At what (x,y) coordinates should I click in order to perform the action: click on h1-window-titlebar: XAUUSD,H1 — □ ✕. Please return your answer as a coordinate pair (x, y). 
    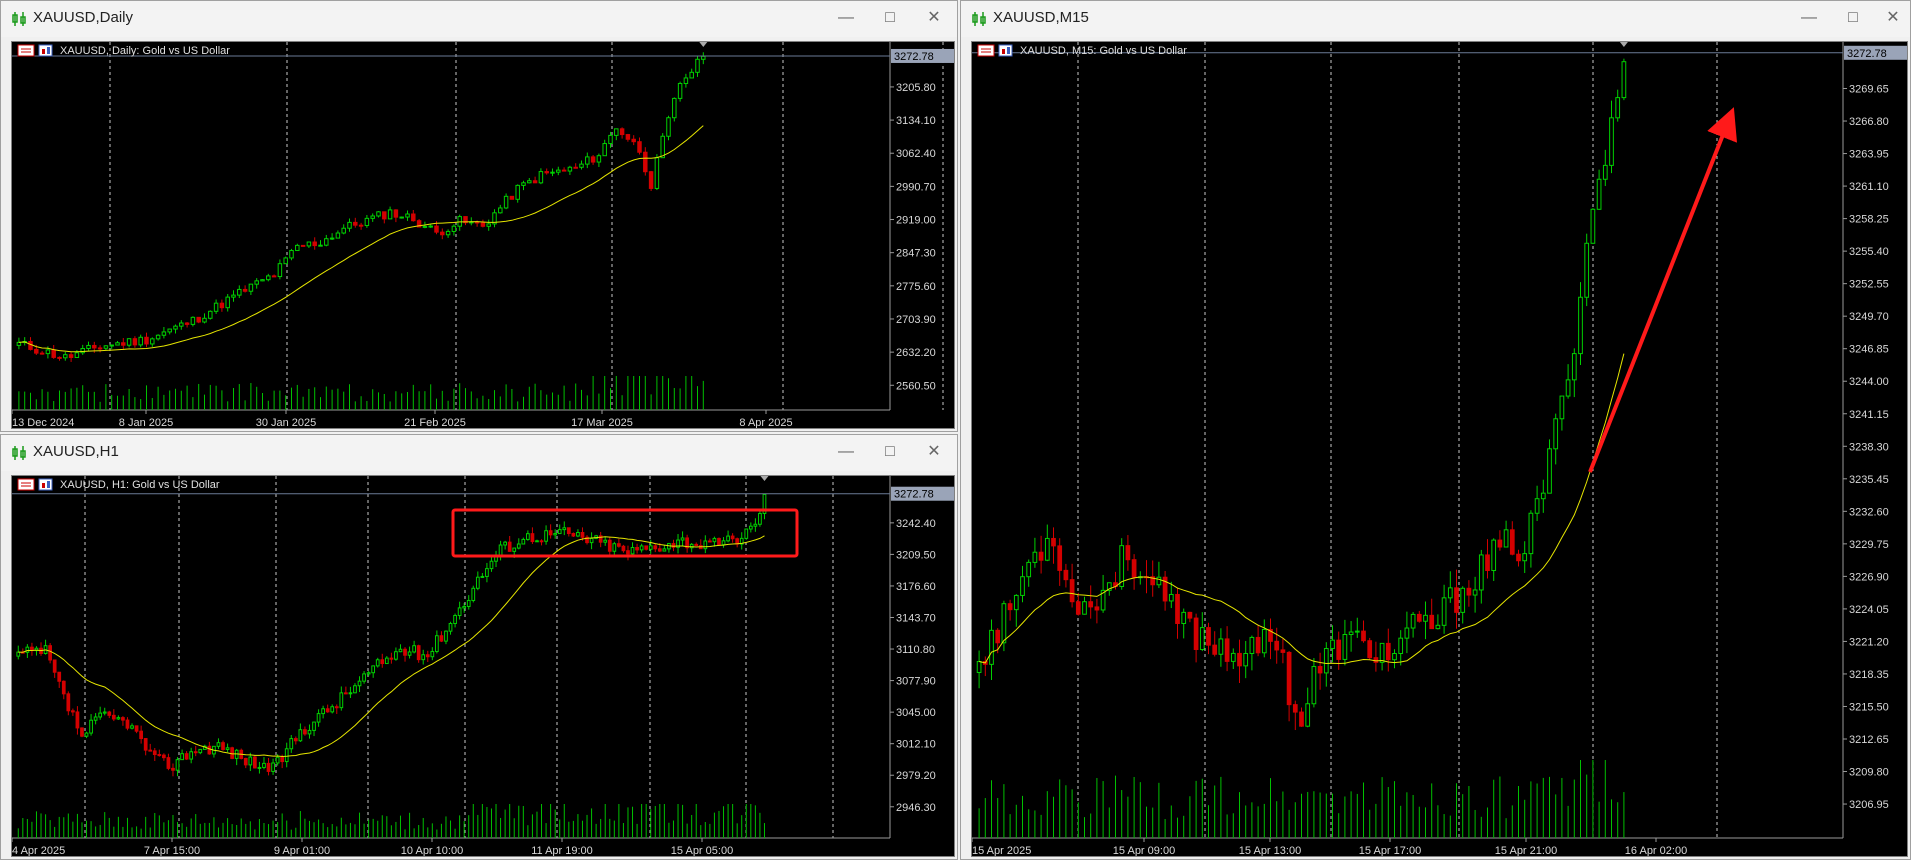
    Looking at the image, I should click on (479, 453).